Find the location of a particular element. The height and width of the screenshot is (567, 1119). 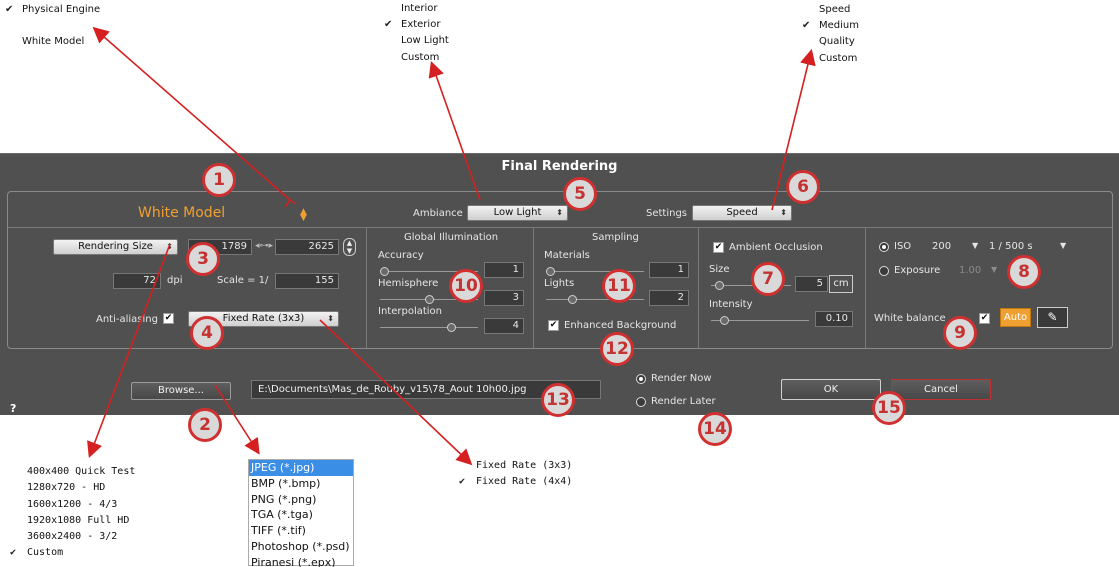

materials-input: 1 is located at coordinates (669, 270).